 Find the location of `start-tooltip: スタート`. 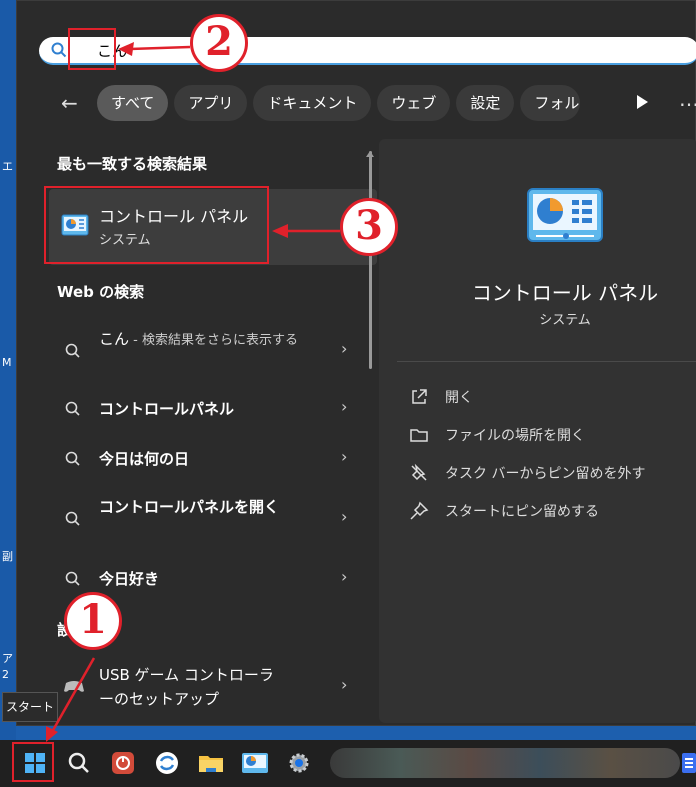

start-tooltip: スタート is located at coordinates (30, 707).